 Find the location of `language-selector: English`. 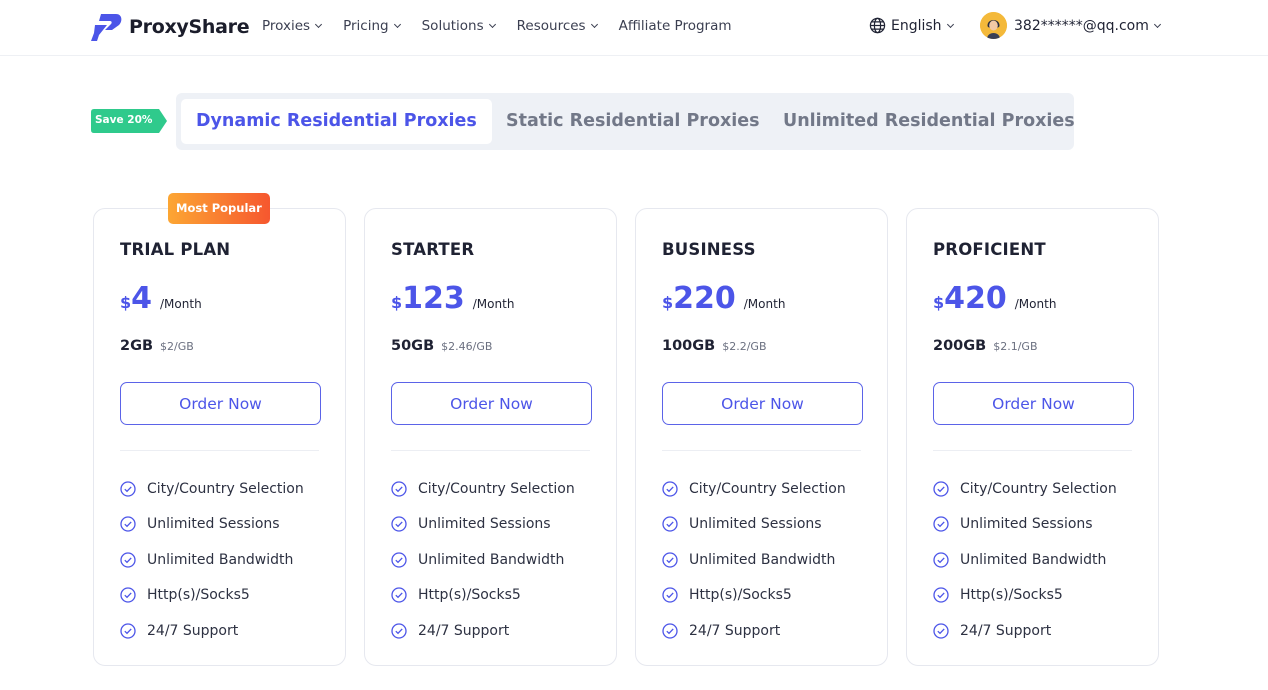

language-selector: English is located at coordinates (911, 25).